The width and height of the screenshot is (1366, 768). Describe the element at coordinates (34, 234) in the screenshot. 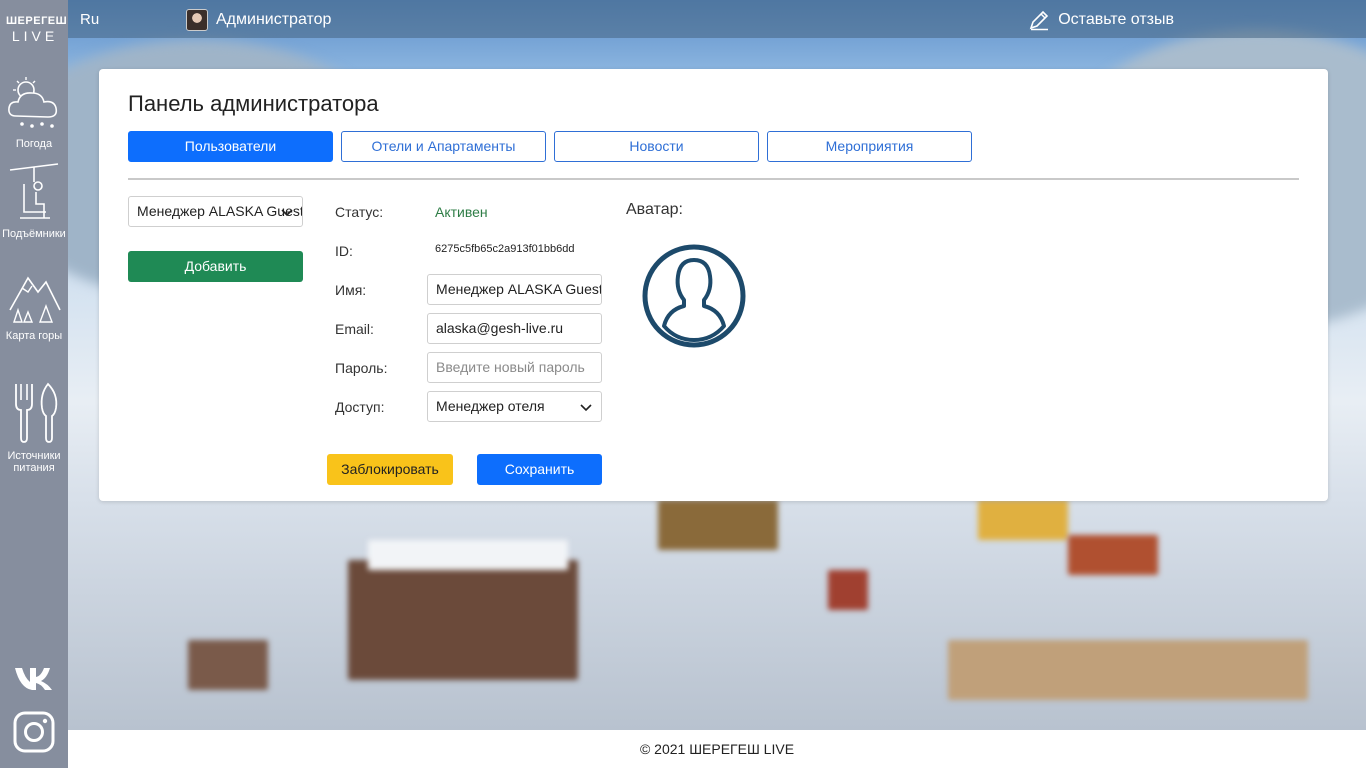

I see `sidebar-item-label: Подъёмники` at that location.